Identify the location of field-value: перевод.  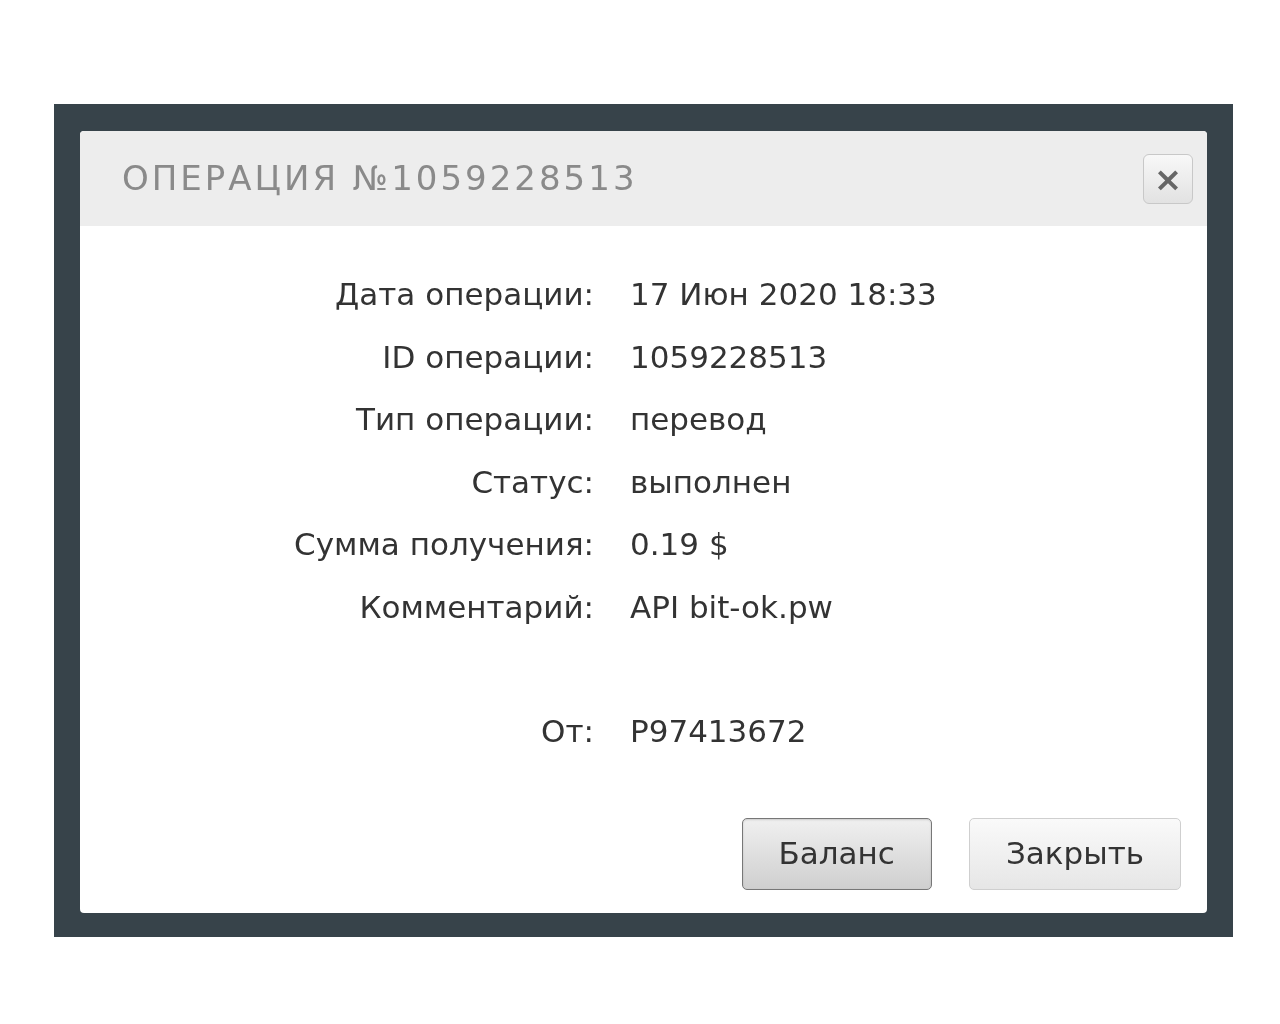
(698, 419).